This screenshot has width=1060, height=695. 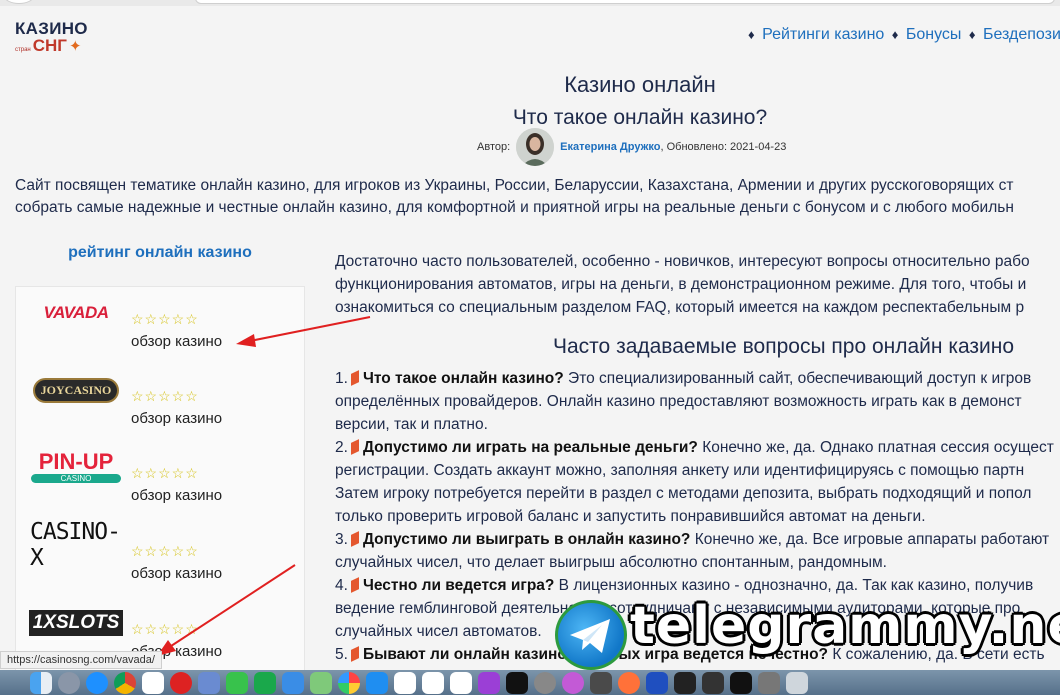 What do you see at coordinates (76, 461) in the screenshot?
I see `pinup-logo-text: PIN-UP` at bounding box center [76, 461].